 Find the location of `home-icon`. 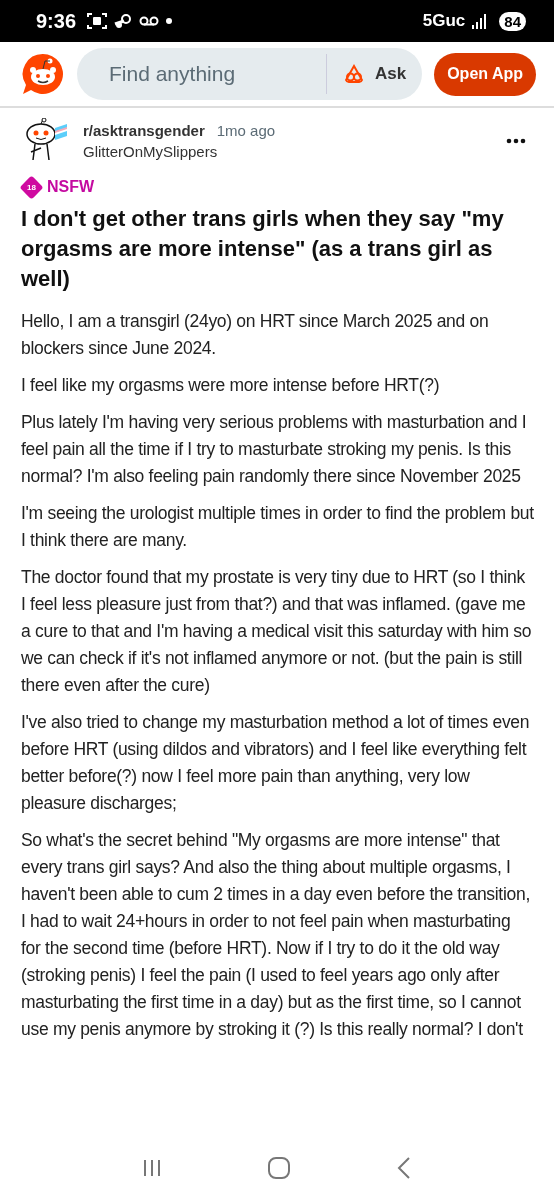

home-icon is located at coordinates (279, 1168).